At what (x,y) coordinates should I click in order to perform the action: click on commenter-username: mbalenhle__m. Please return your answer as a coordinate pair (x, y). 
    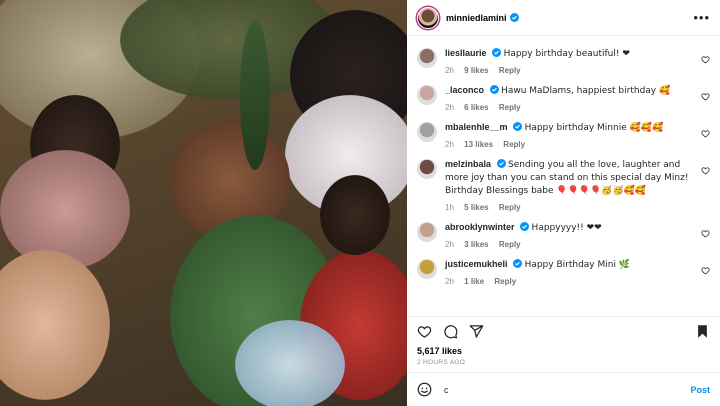
    Looking at the image, I should click on (476, 127).